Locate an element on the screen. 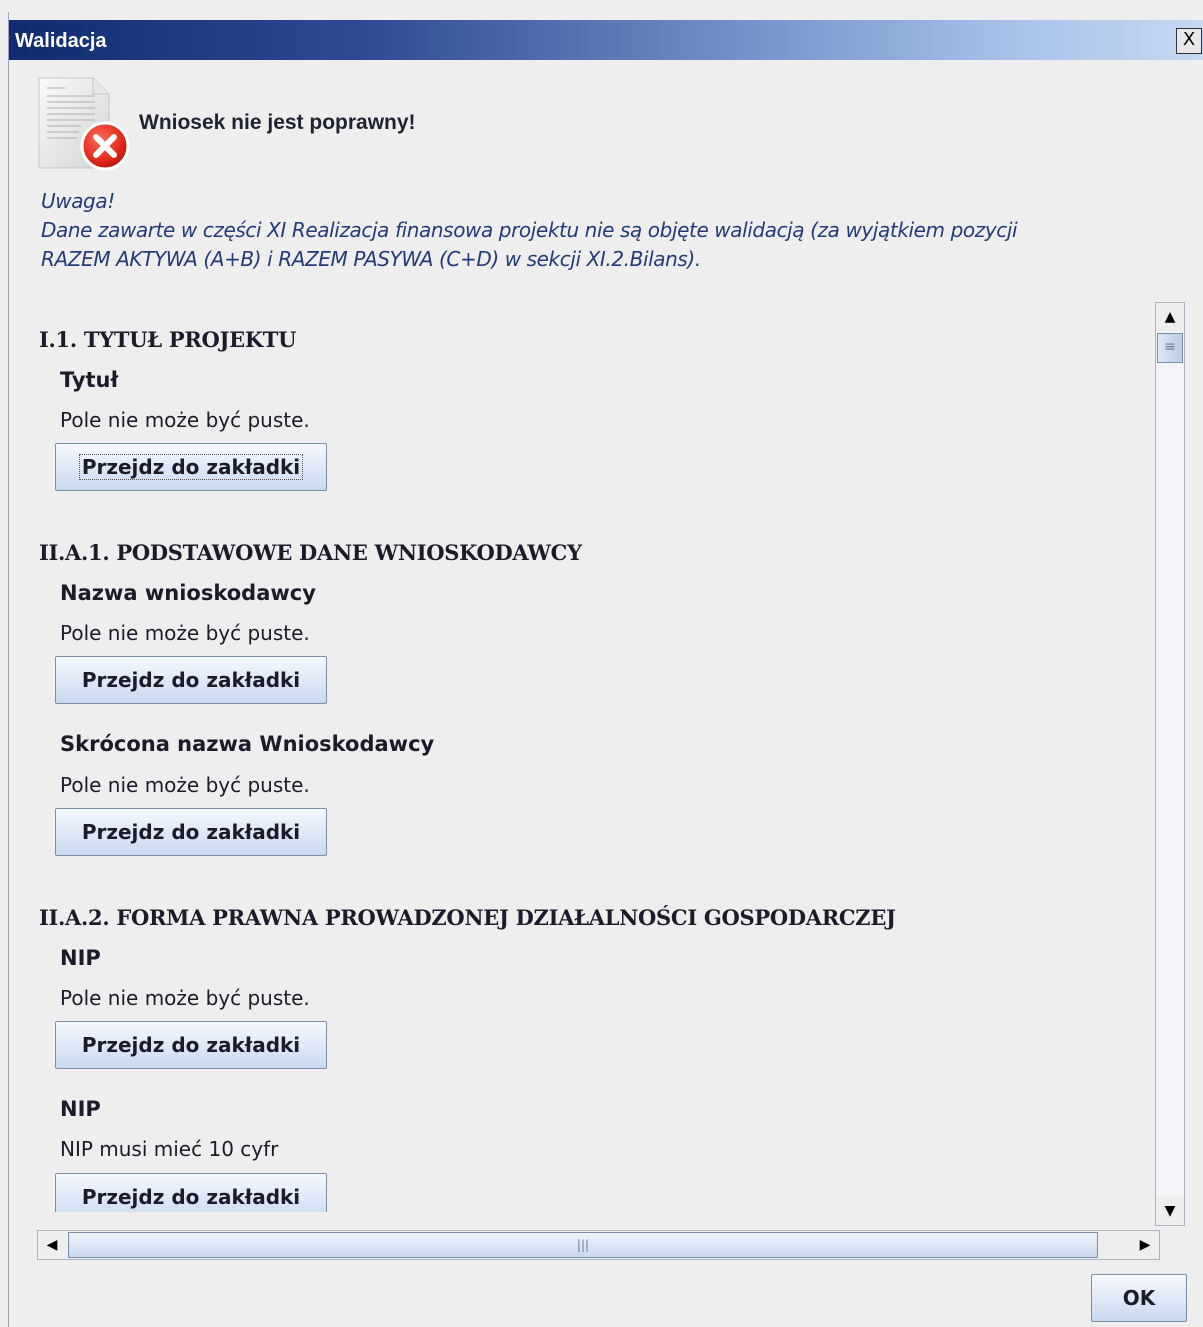  field-name: Nazwa wnioskodawcy is located at coordinates (188, 593).